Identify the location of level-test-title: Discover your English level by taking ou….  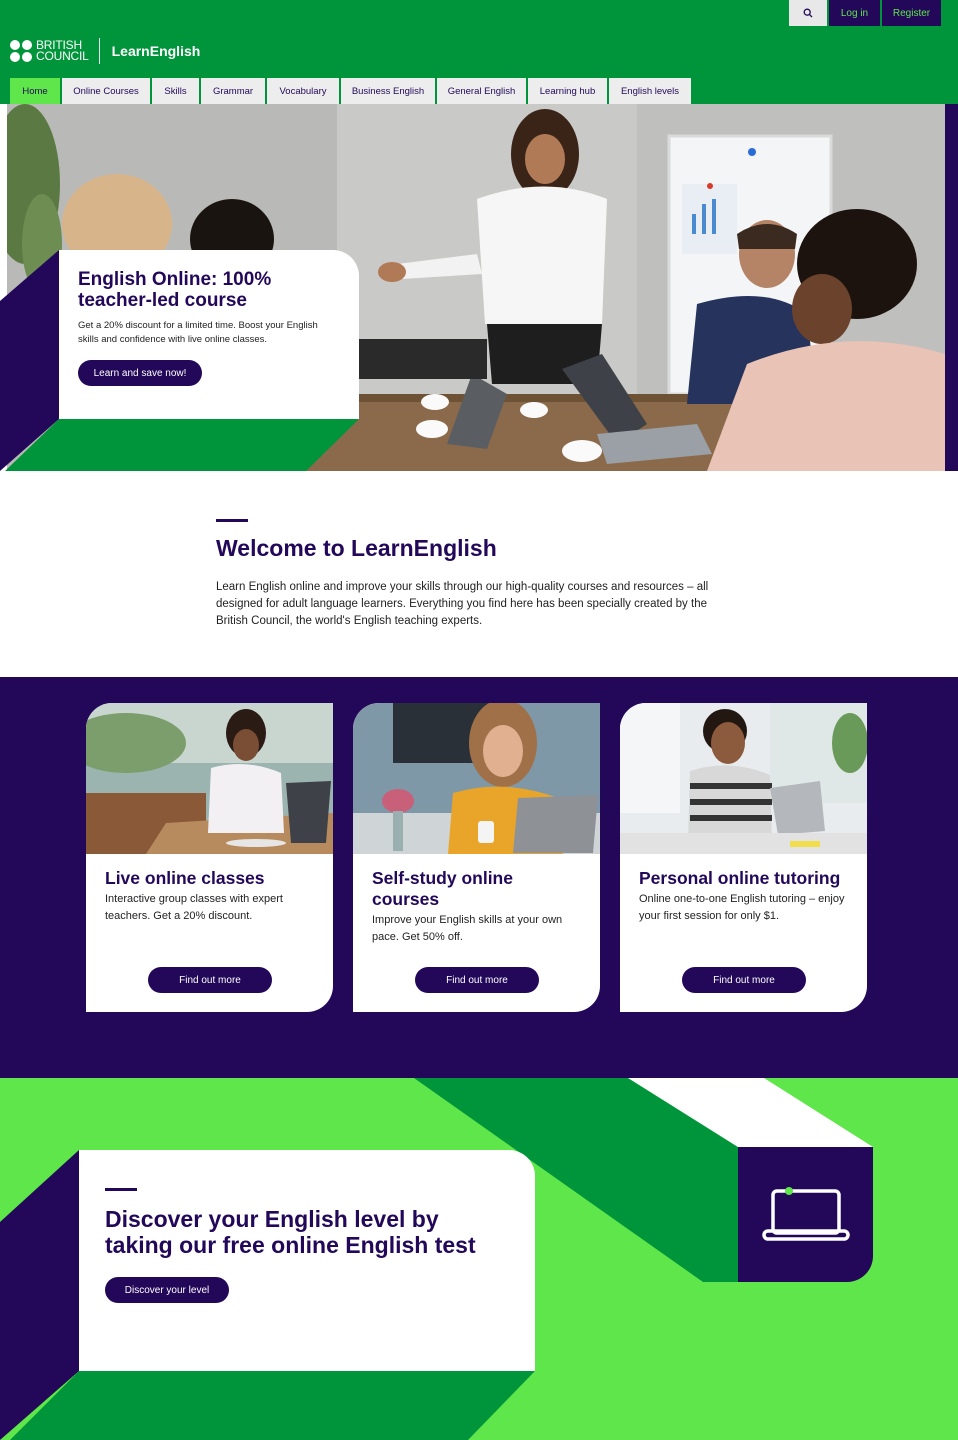
(290, 1232).